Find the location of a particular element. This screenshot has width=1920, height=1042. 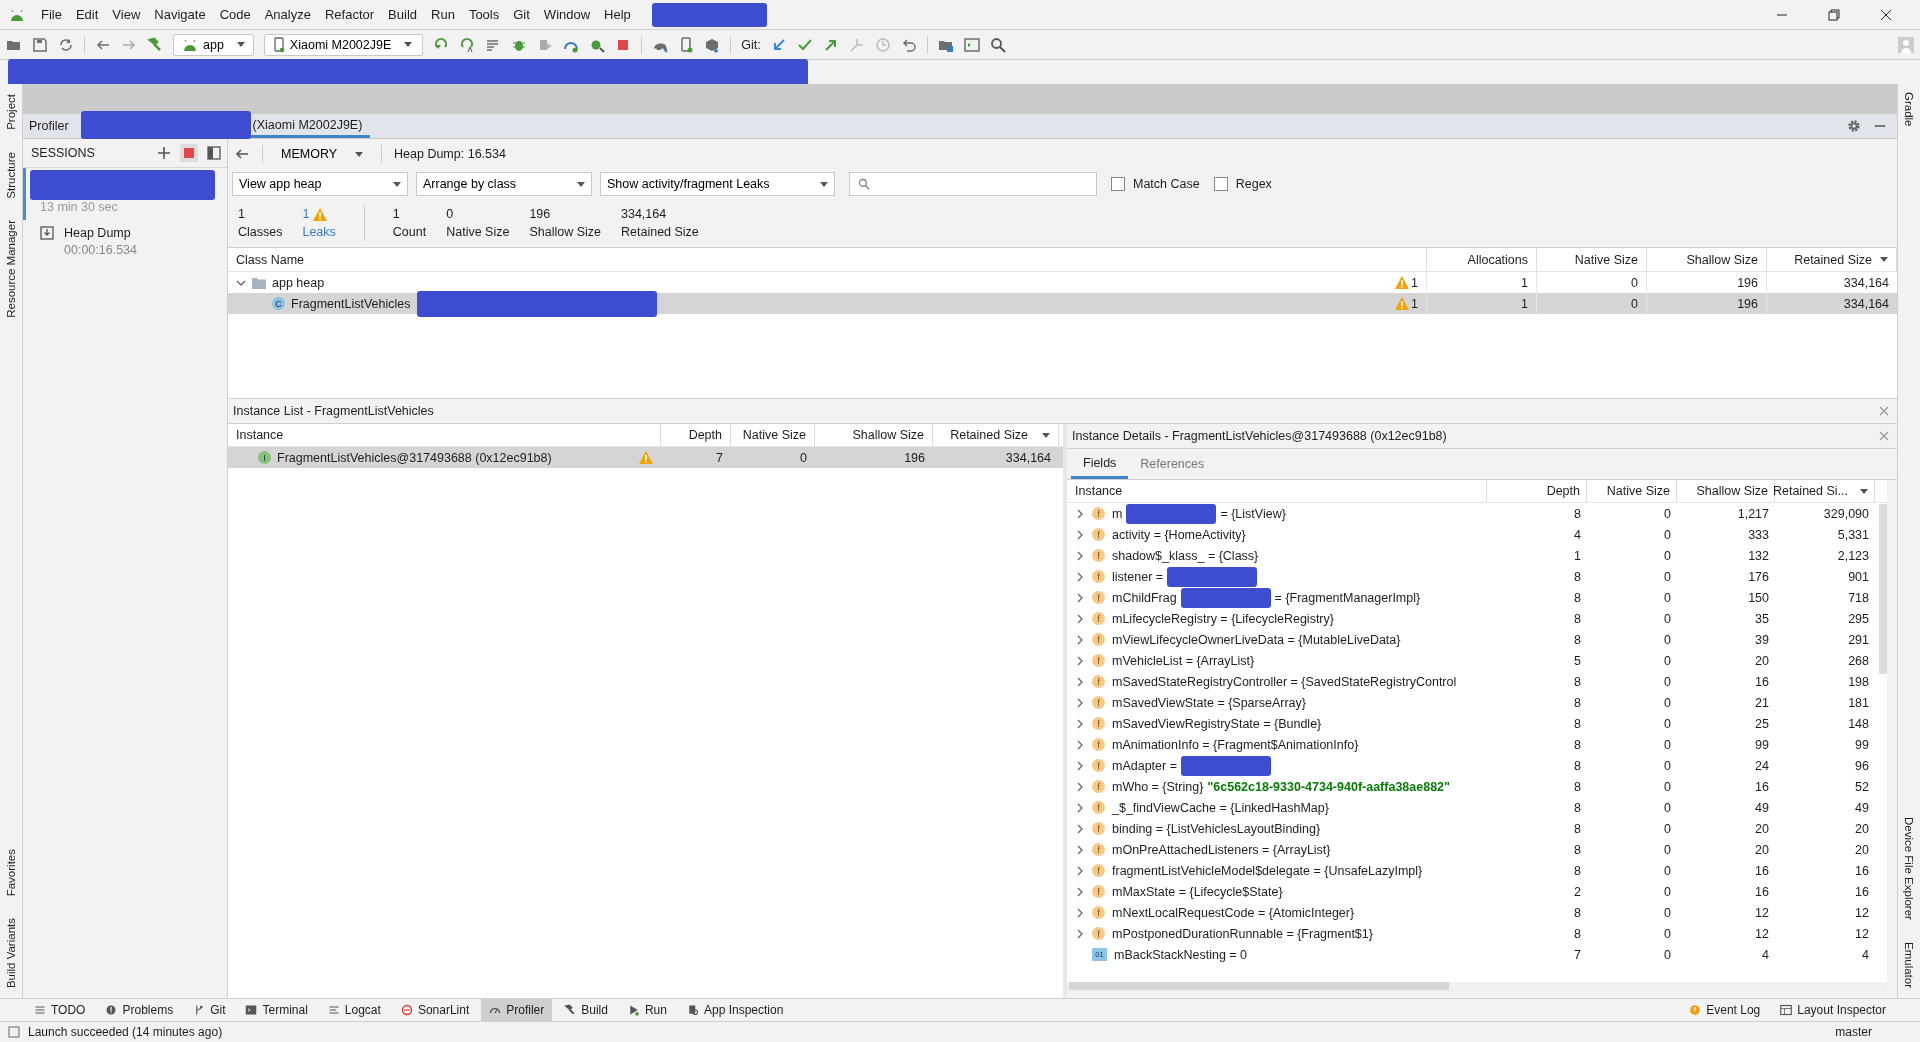

session-tab: (Xiaomi M2002J9E) is located at coordinates (225, 126).